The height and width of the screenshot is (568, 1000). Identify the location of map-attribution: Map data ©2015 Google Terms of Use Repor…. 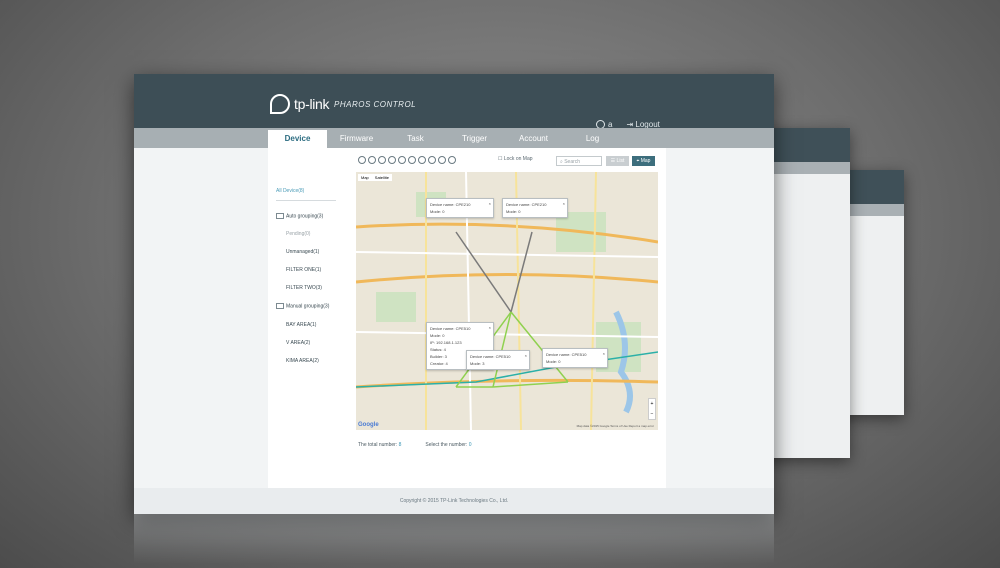
(615, 426).